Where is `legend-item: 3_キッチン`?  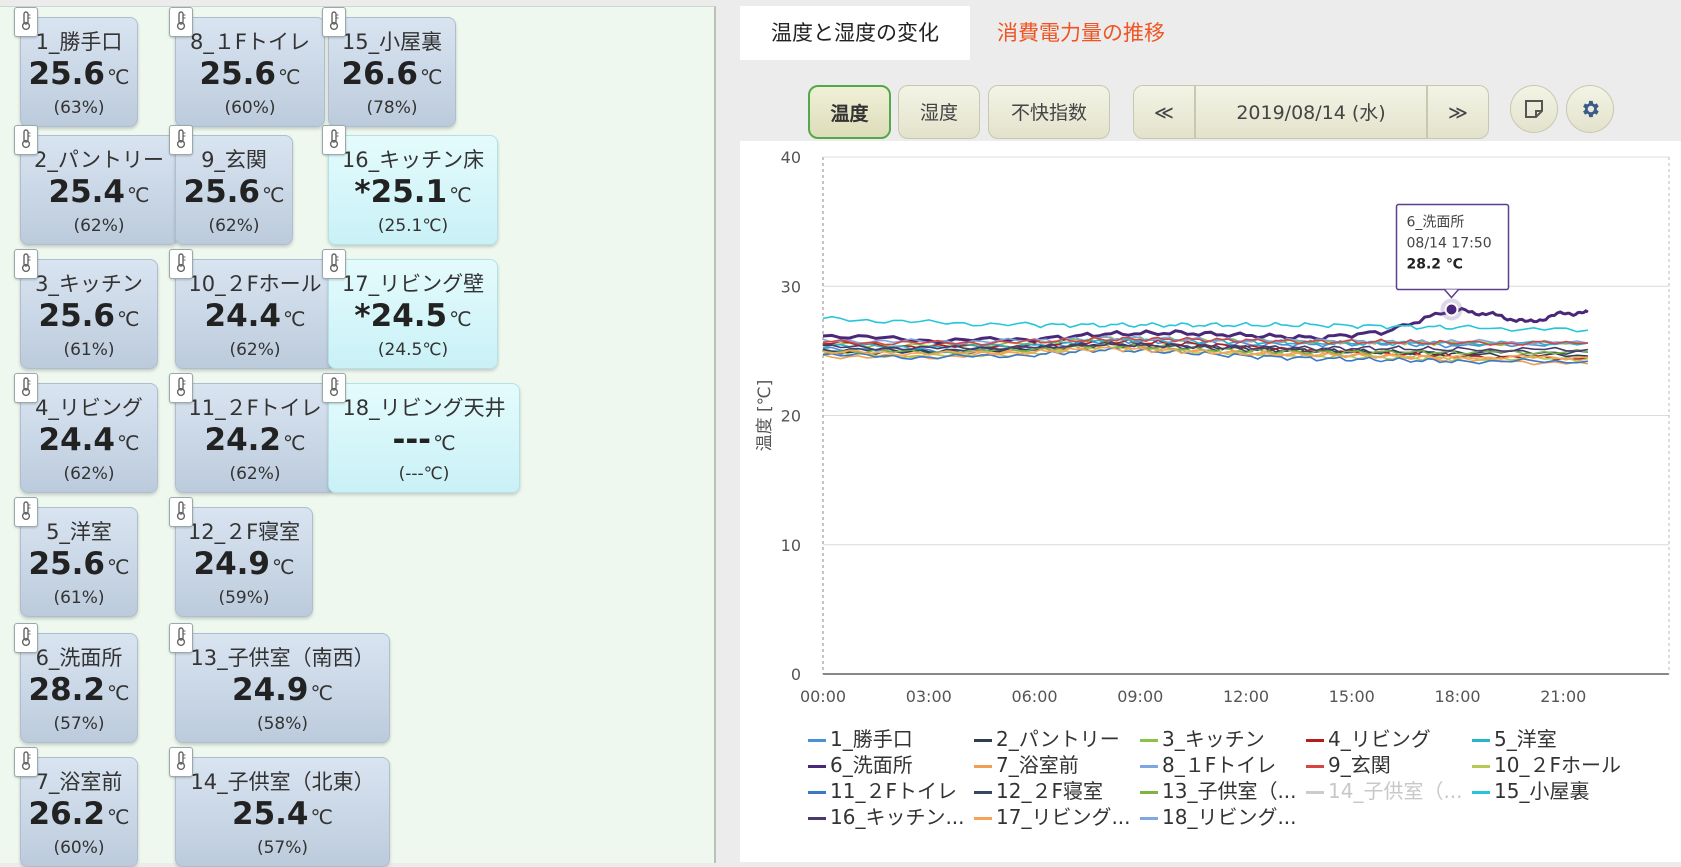 legend-item: 3_キッチン is located at coordinates (1202, 737).